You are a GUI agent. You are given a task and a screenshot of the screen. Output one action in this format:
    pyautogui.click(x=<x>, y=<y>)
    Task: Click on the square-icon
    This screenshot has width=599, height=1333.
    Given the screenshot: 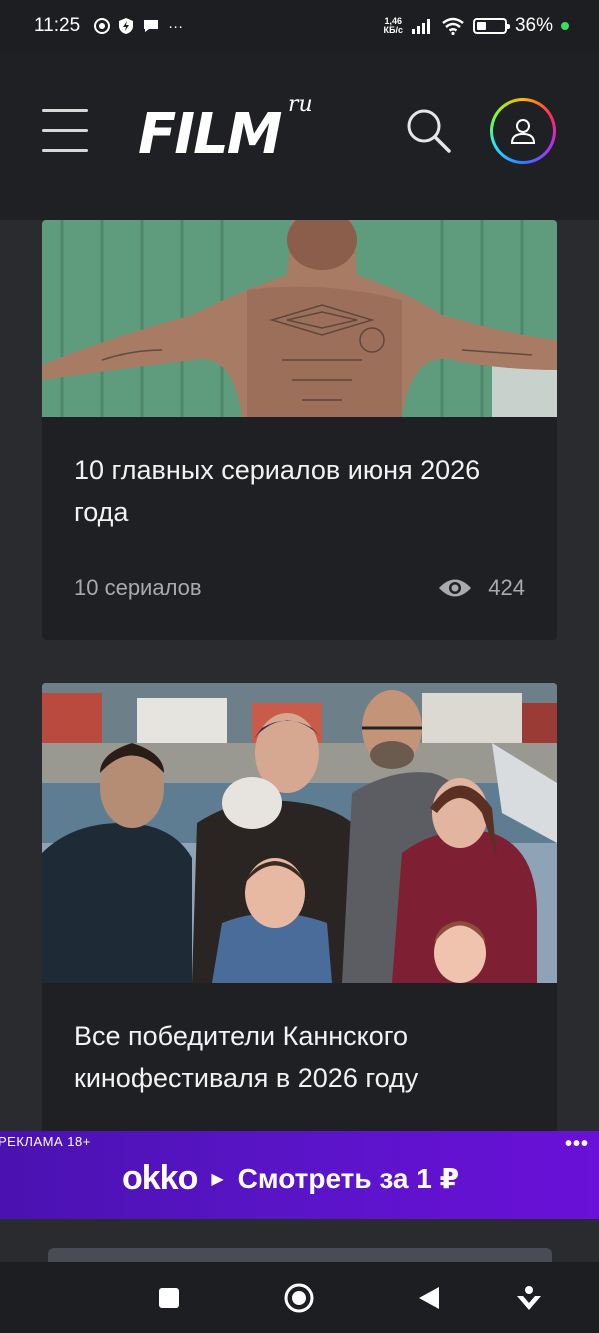 What is the action you would take?
    pyautogui.click(x=169, y=1298)
    